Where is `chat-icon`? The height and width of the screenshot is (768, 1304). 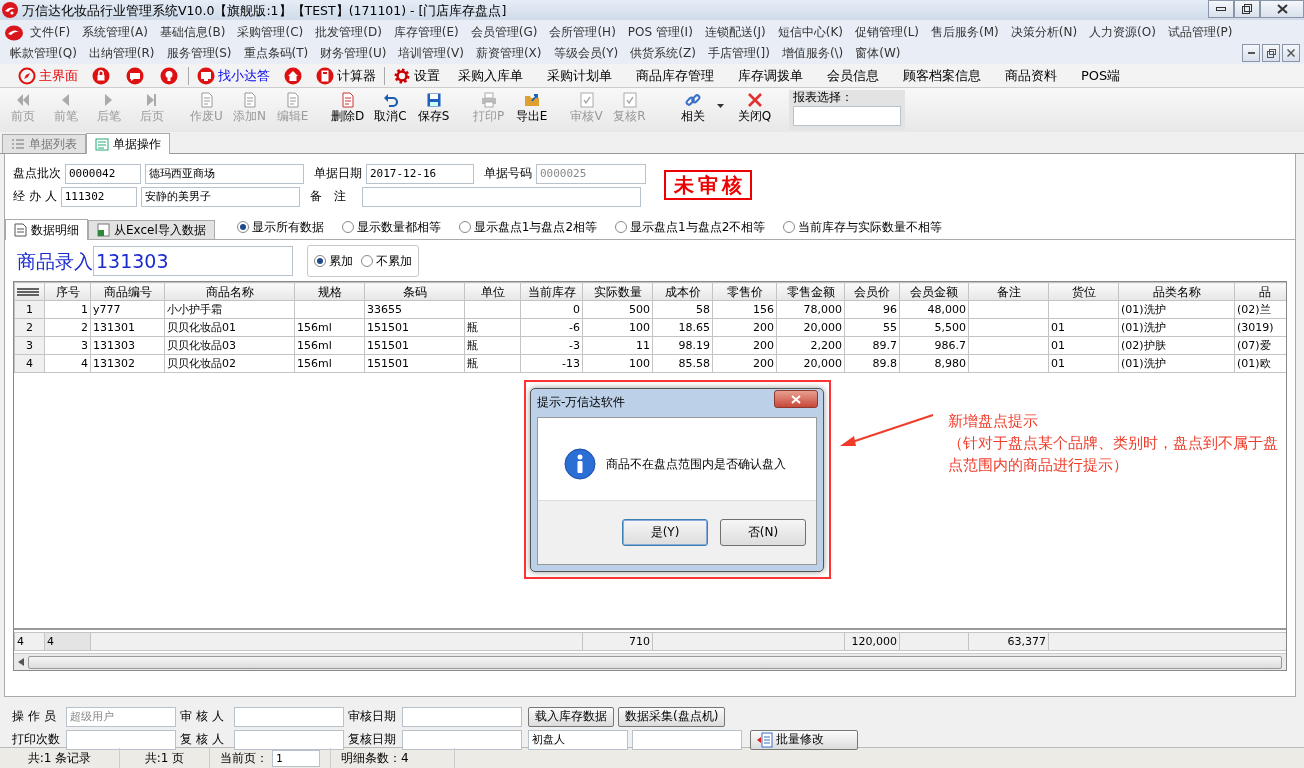
chat-icon is located at coordinates (135, 75).